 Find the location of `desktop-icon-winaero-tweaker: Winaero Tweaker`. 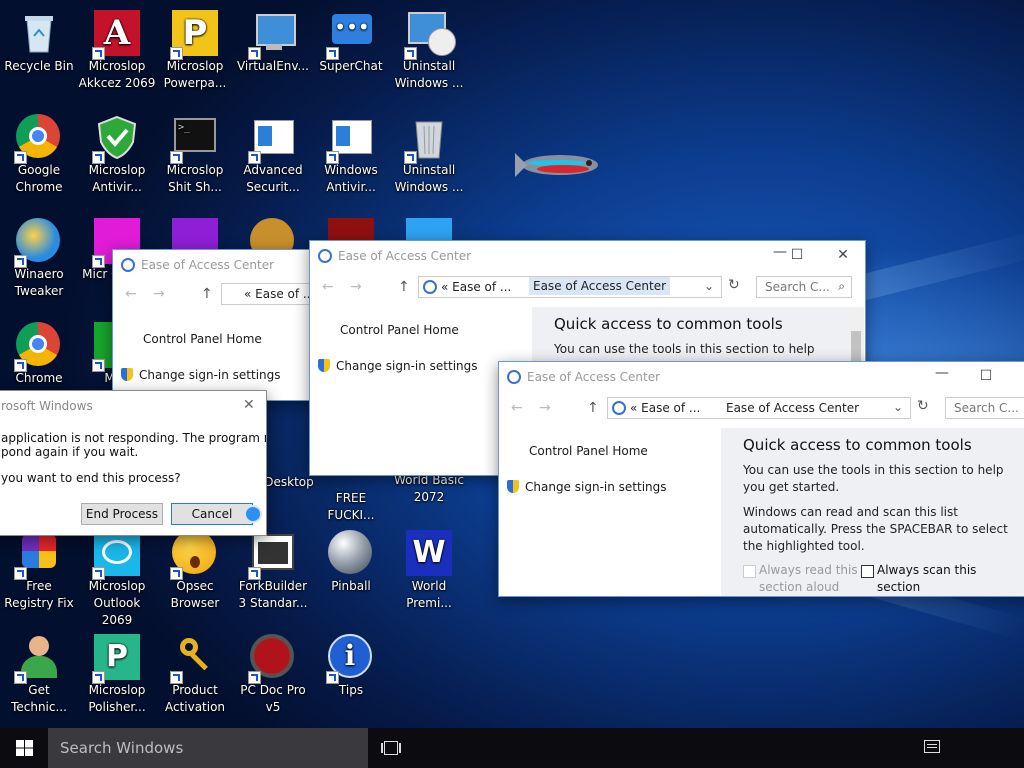

desktop-icon-winaero-tweaker: Winaero Tweaker is located at coordinates (39, 256).